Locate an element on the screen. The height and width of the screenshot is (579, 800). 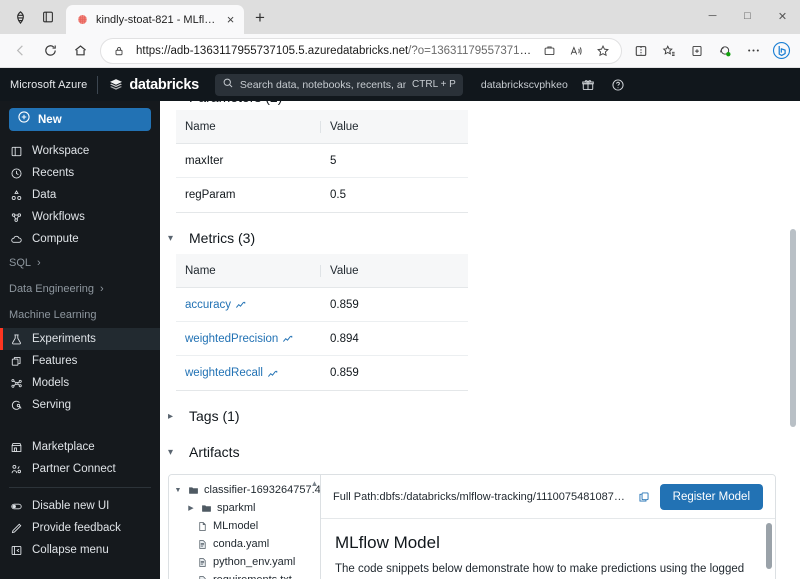
tree-scroll-up-arrow: ▲ is located at coordinates (314, 483).